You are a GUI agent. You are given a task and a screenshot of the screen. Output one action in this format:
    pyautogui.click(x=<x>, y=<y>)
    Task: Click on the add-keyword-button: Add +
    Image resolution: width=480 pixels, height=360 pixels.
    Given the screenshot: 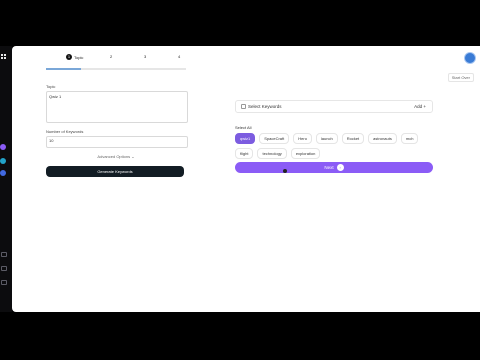 What is the action you would take?
    pyautogui.click(x=420, y=106)
    